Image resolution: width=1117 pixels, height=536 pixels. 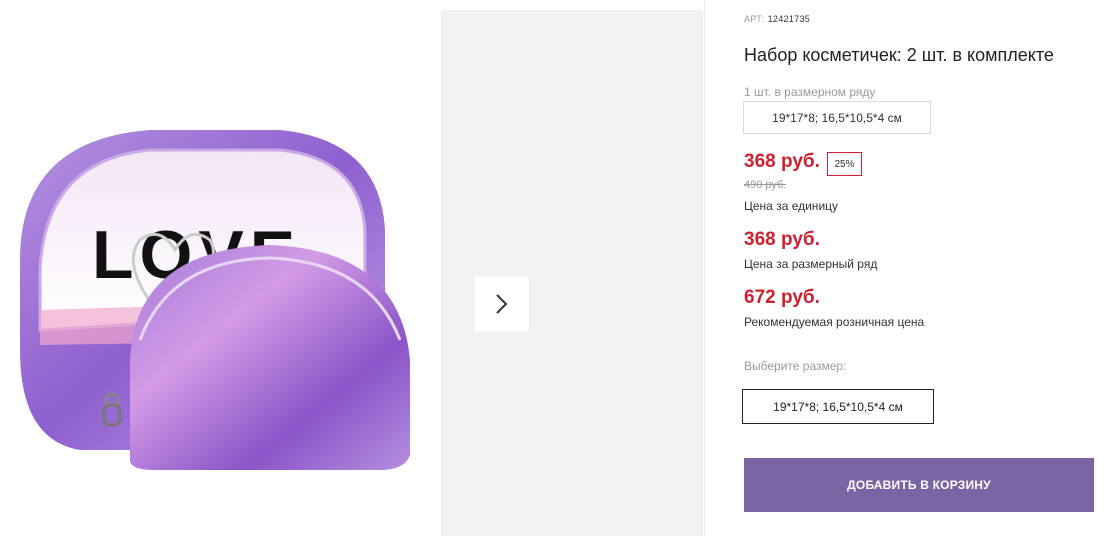 I want to click on chevron-right-icon, so click(x=502, y=304).